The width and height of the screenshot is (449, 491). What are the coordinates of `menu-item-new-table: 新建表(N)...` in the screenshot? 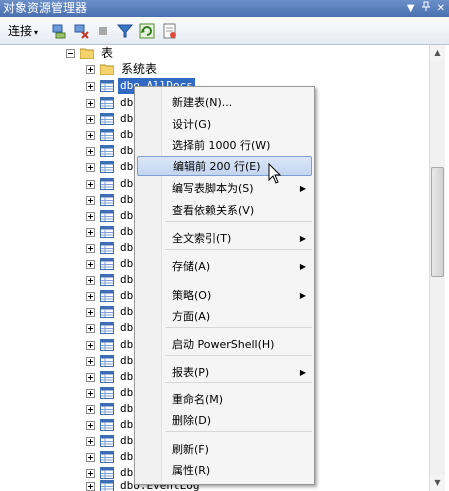 It's located at (224, 103).